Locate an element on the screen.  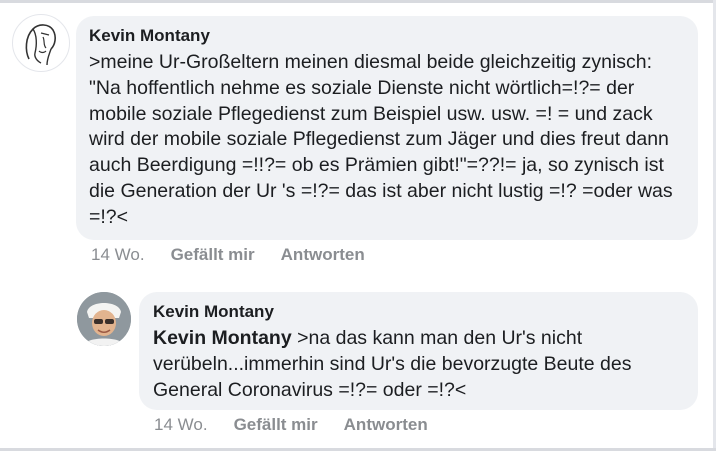
reply-timestamp: 14 Wo. is located at coordinates (181, 425).